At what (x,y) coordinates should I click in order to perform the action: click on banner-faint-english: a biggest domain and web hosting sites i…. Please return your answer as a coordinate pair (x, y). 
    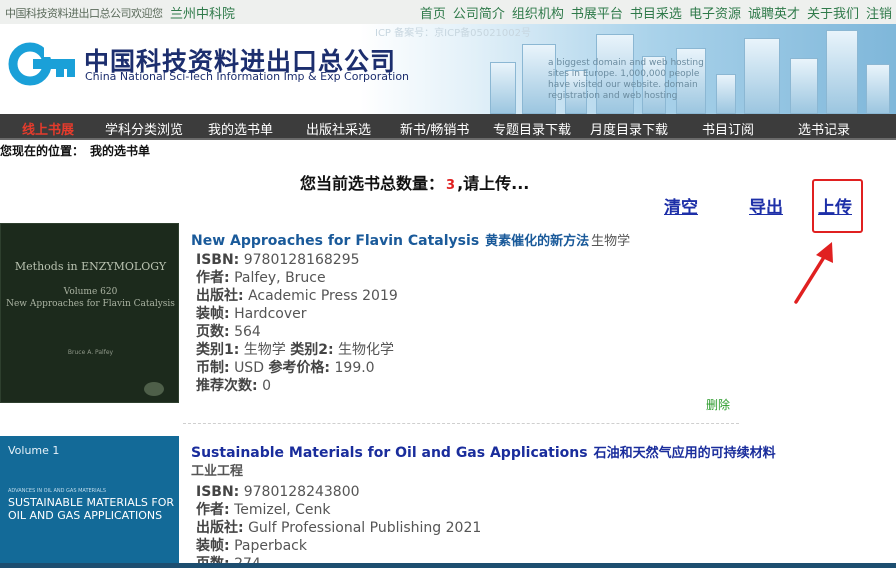
    Looking at the image, I should click on (626, 79).